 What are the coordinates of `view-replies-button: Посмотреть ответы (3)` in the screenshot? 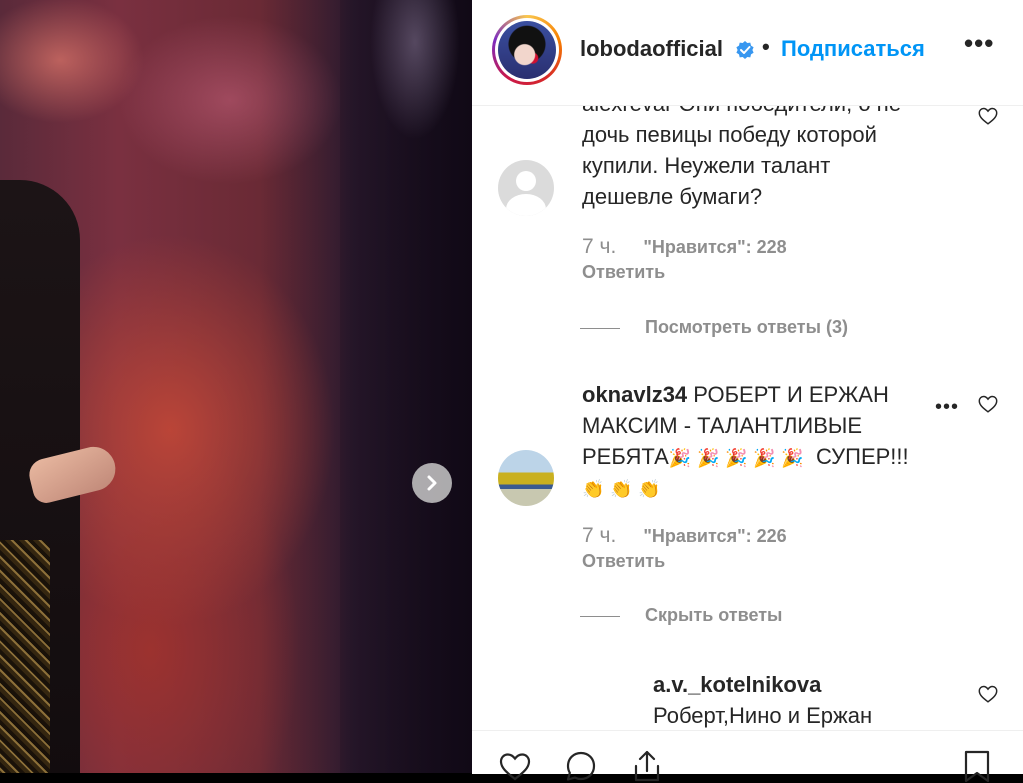 It's located at (746, 327).